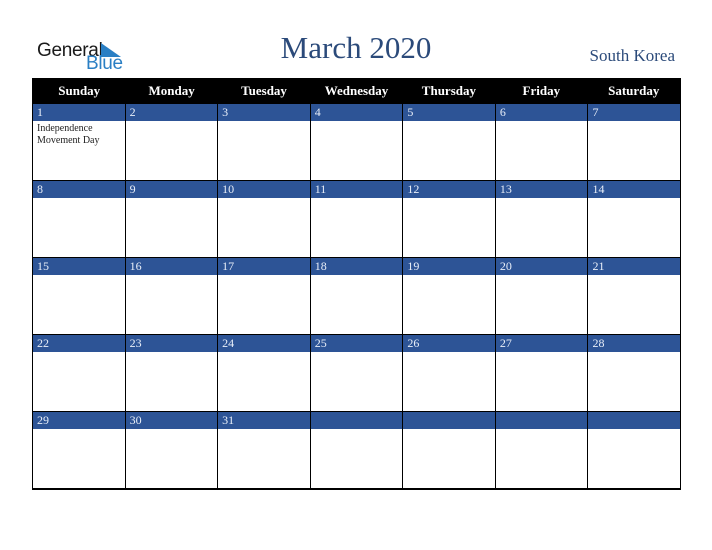  What do you see at coordinates (634, 189) in the screenshot?
I see `day-number: 14` at bounding box center [634, 189].